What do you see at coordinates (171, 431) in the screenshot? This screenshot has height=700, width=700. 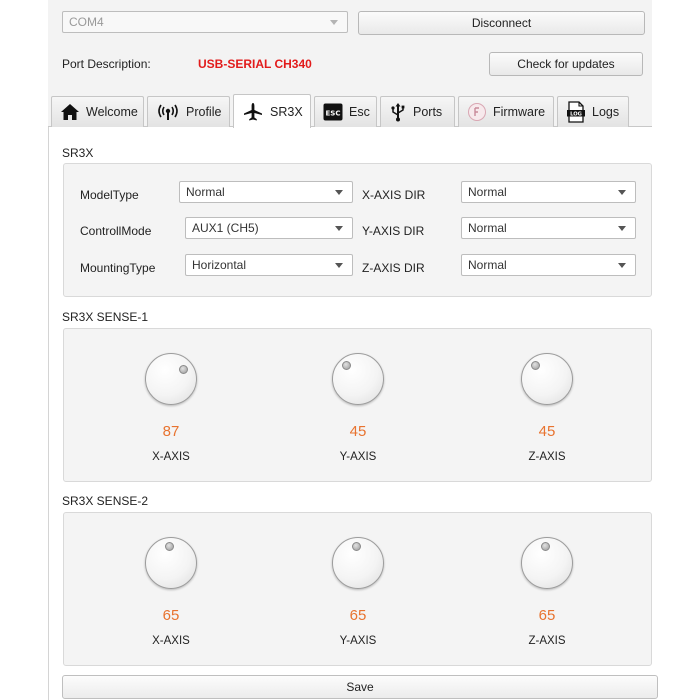 I see `sense1-x-axis-value: 87` at bounding box center [171, 431].